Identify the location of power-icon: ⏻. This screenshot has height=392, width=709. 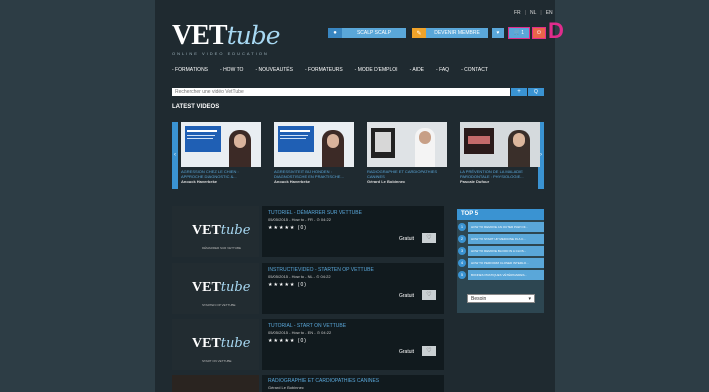
(539, 33).